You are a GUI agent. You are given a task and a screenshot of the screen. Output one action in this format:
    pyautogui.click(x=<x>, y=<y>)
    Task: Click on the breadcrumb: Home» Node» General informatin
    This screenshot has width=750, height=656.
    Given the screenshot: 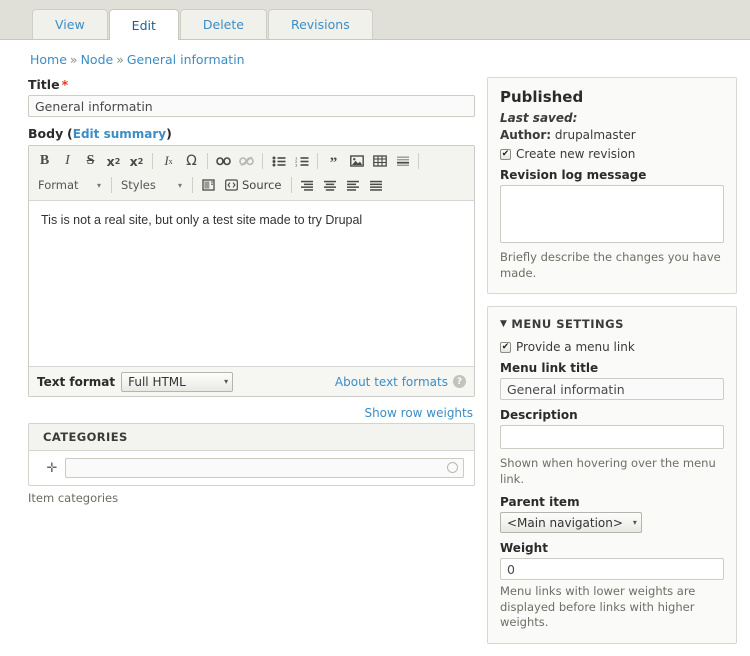 What is the action you would take?
    pyautogui.click(x=375, y=53)
    